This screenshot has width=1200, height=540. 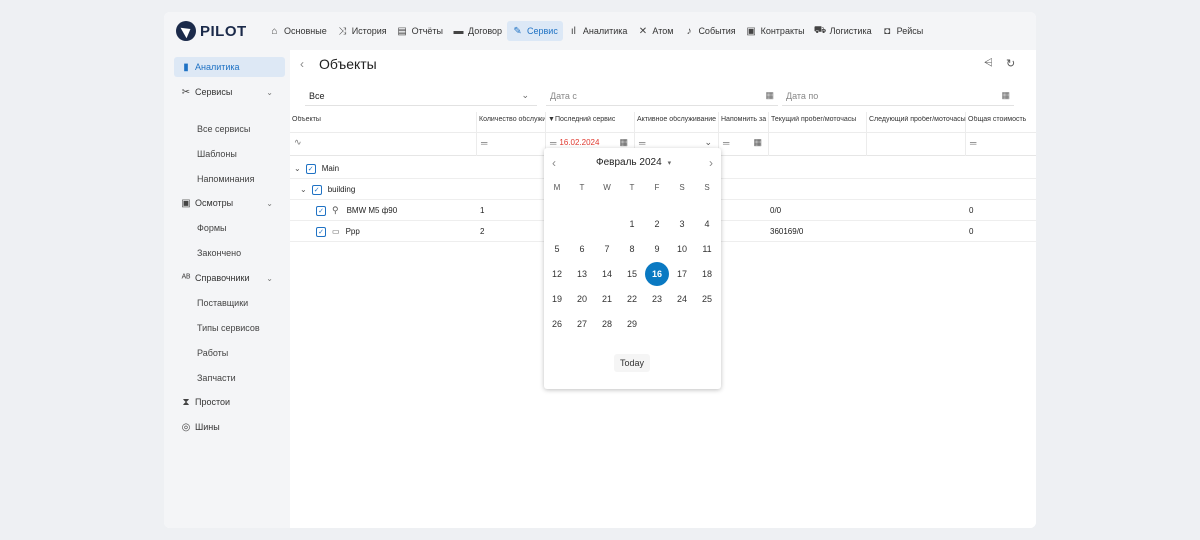 I want to click on sidebar-subitem-suppliers: Поставщики, so click(x=222, y=303).